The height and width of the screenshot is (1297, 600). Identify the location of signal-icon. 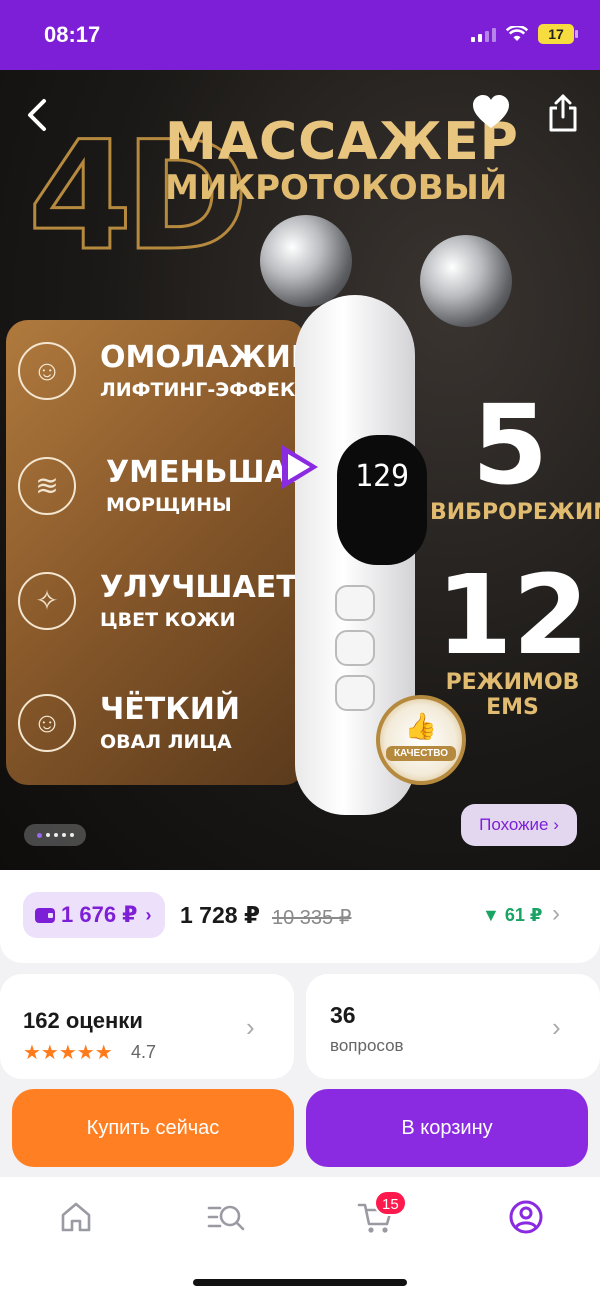
(483, 34).